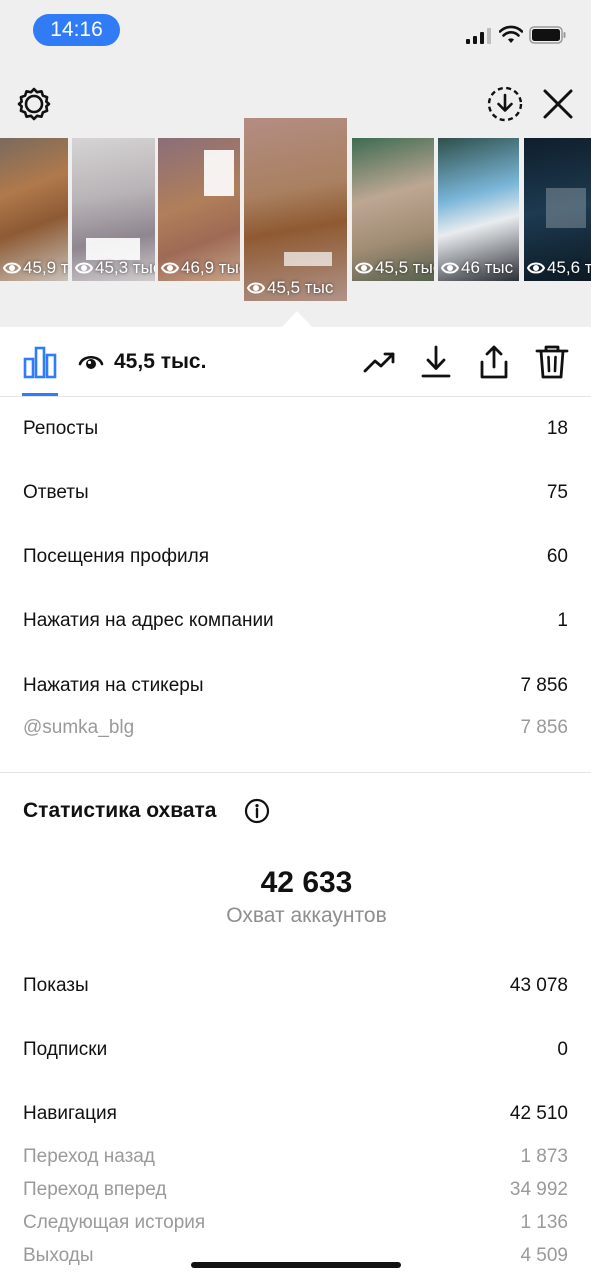 This screenshot has width=591, height=1280. What do you see at coordinates (257, 811) in the screenshot?
I see `info-icon` at bounding box center [257, 811].